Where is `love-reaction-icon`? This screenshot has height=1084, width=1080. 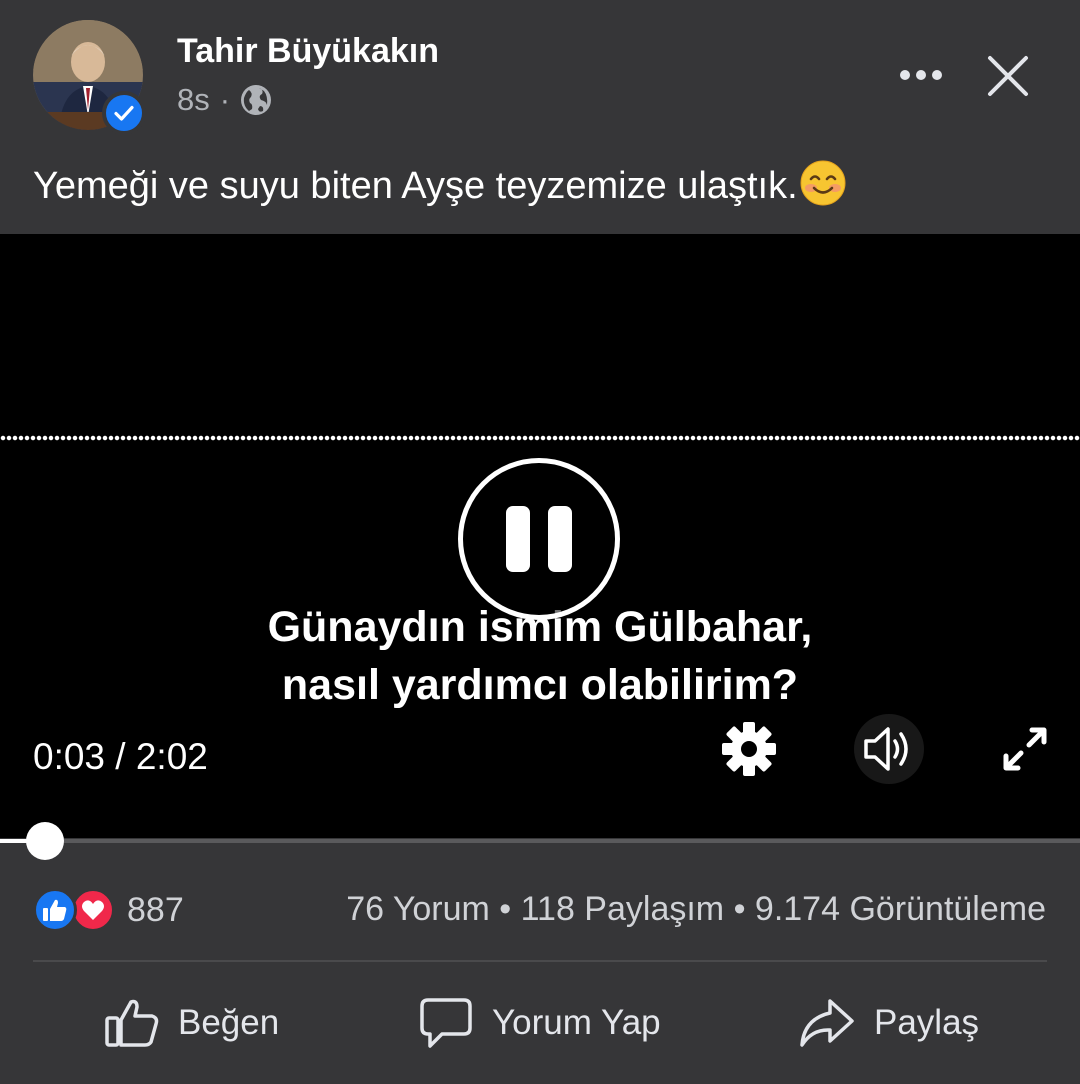
love-reaction-icon is located at coordinates (93, 910).